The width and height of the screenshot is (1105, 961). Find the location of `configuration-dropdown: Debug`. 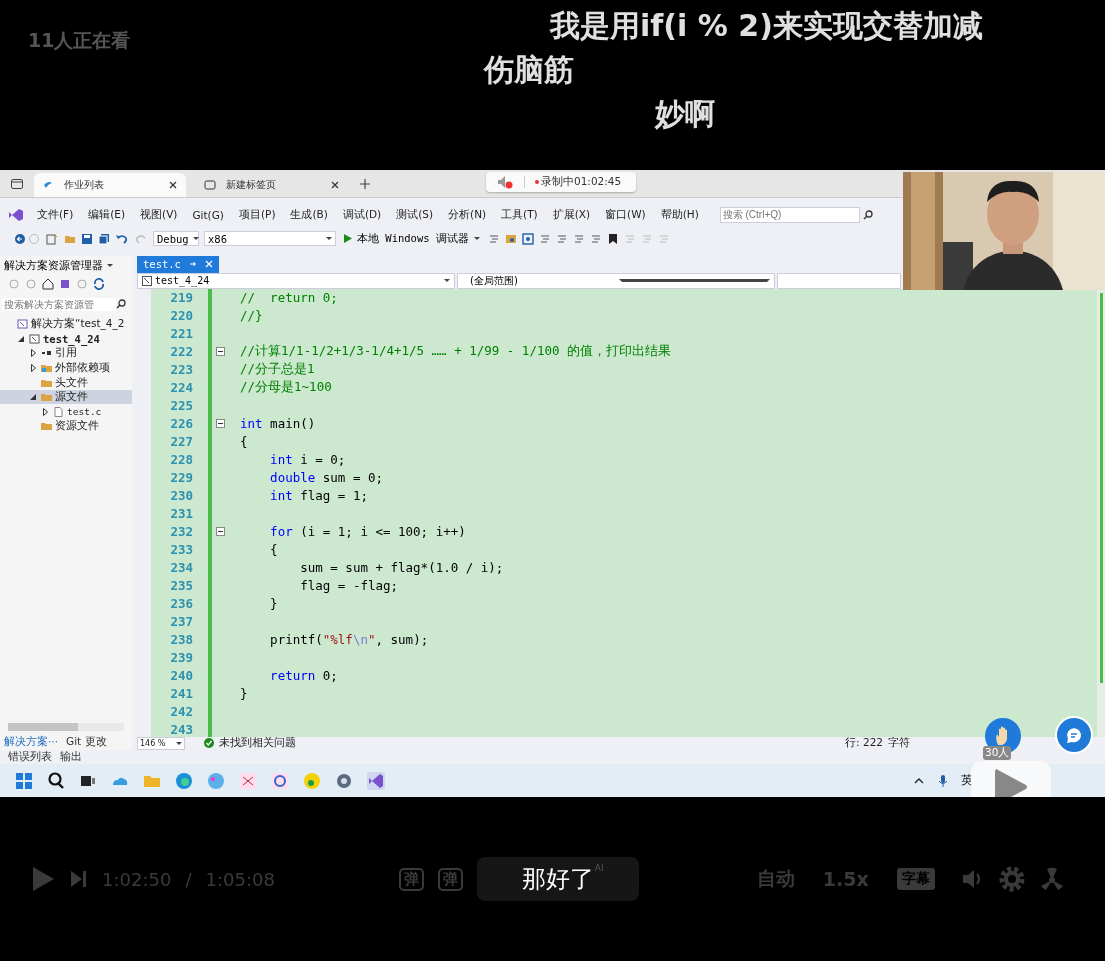

configuration-dropdown: Debug is located at coordinates (176, 239).